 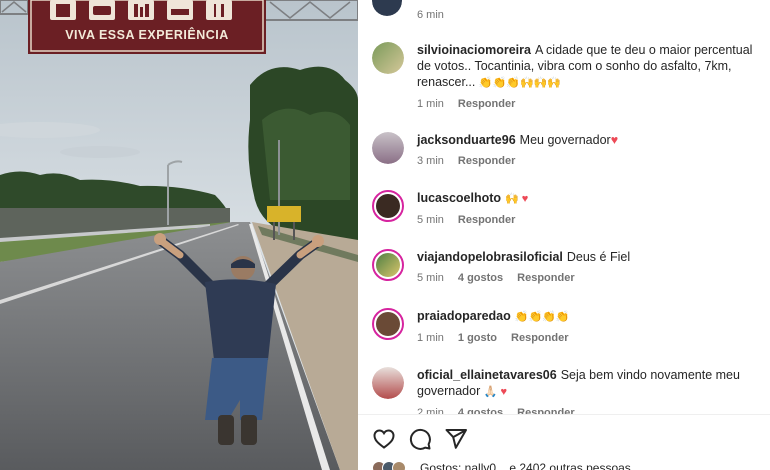 What do you see at coordinates (430, 15) in the screenshot?
I see `comment-time: 6 min` at bounding box center [430, 15].